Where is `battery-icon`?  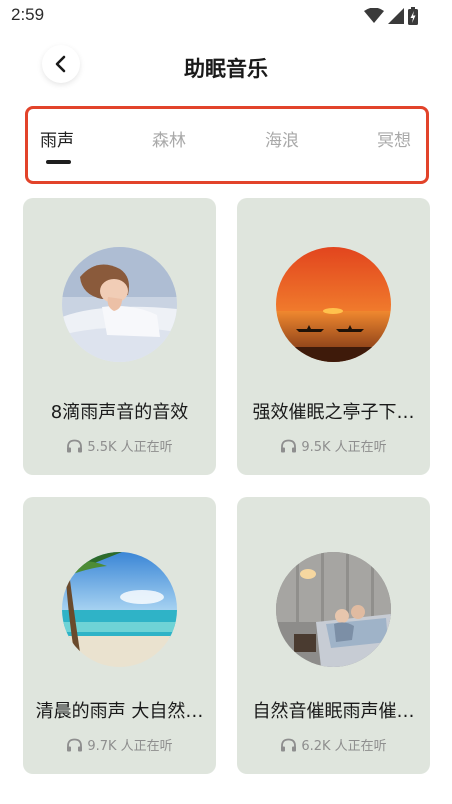 battery-icon is located at coordinates (413, 16).